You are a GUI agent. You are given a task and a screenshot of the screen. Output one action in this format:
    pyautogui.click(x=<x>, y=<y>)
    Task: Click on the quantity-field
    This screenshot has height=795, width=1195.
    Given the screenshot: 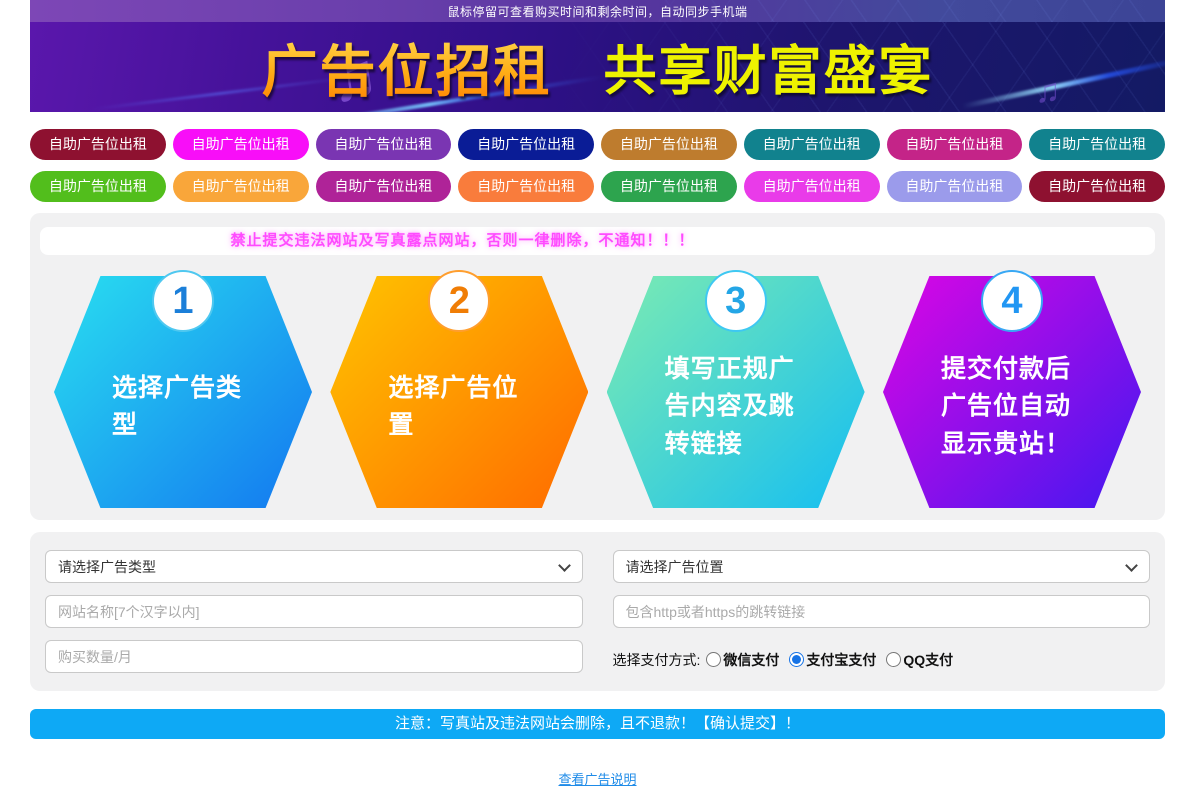 What is the action you would take?
    pyautogui.click(x=314, y=656)
    